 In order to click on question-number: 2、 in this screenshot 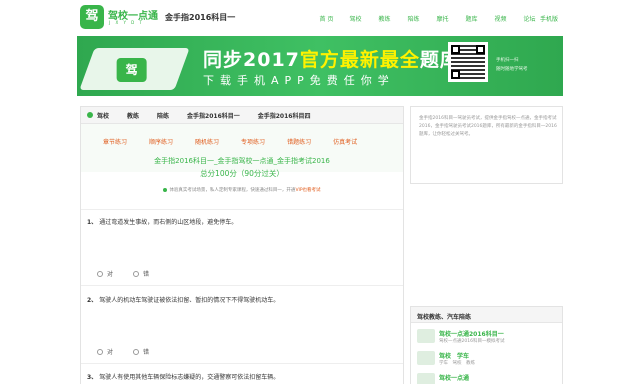, I will do `click(92, 300)`.